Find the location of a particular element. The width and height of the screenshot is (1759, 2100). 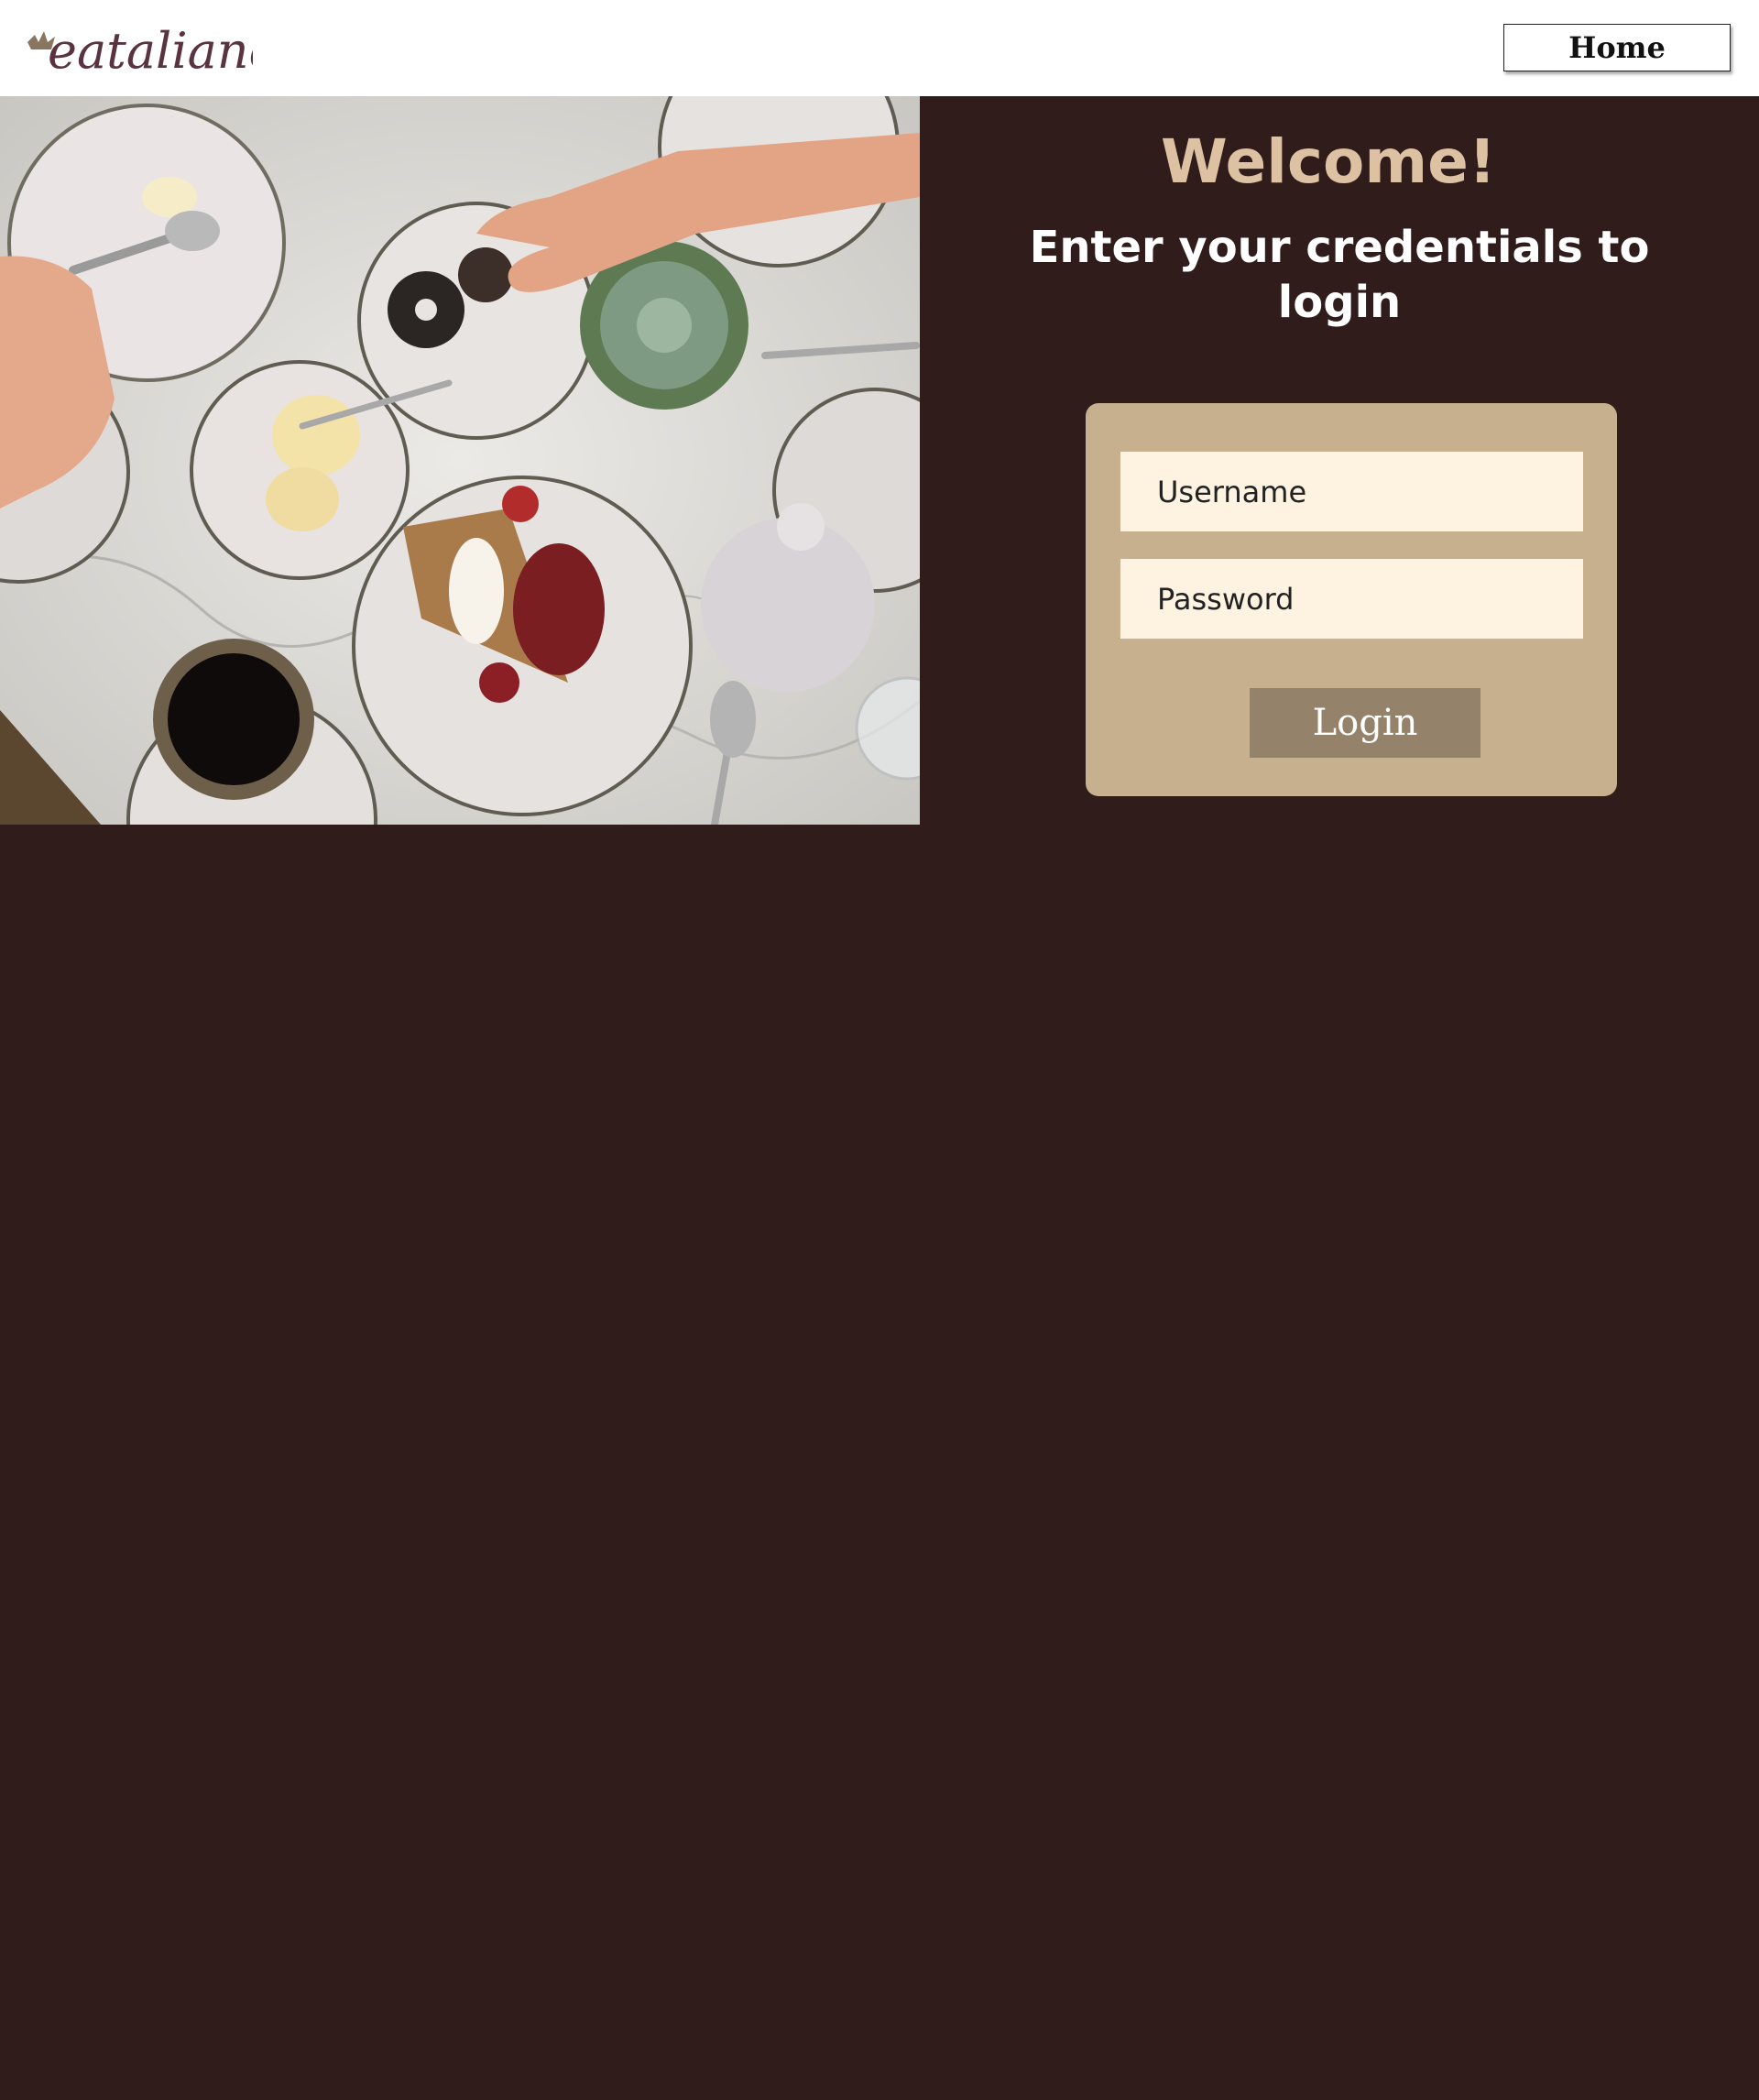

eataliano-logo: eataliano eataliano is located at coordinates (138, 48).